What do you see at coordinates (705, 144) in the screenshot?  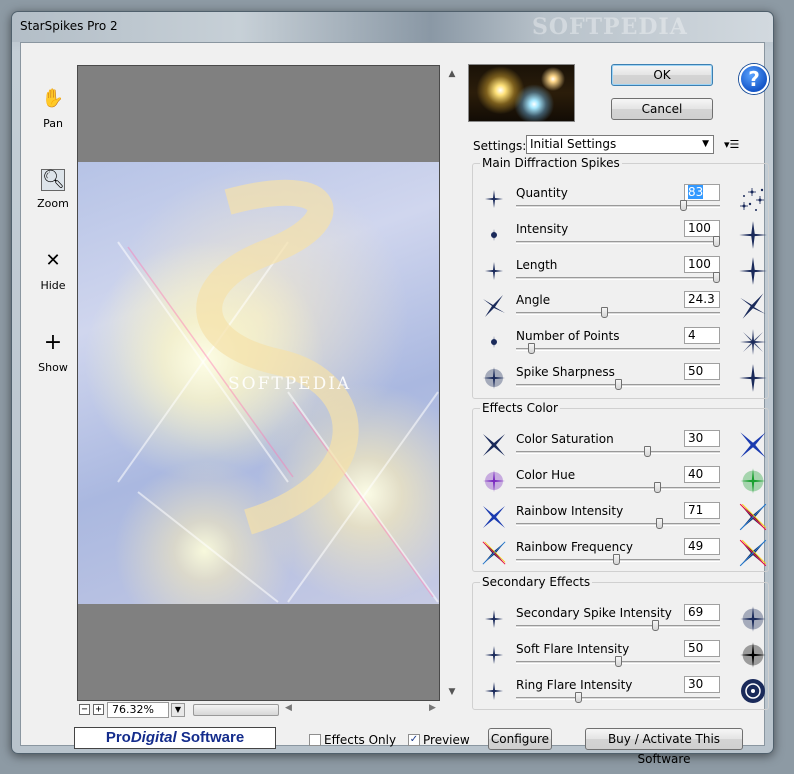 I see `chevron-down-icon: ▼` at bounding box center [705, 144].